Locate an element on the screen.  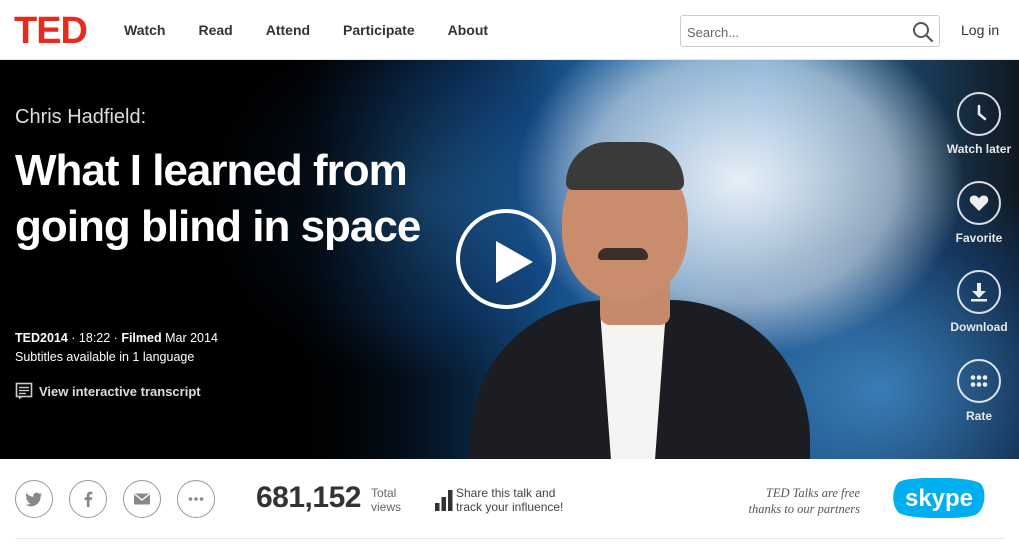
nav-watch: Watch is located at coordinates (144, 30).